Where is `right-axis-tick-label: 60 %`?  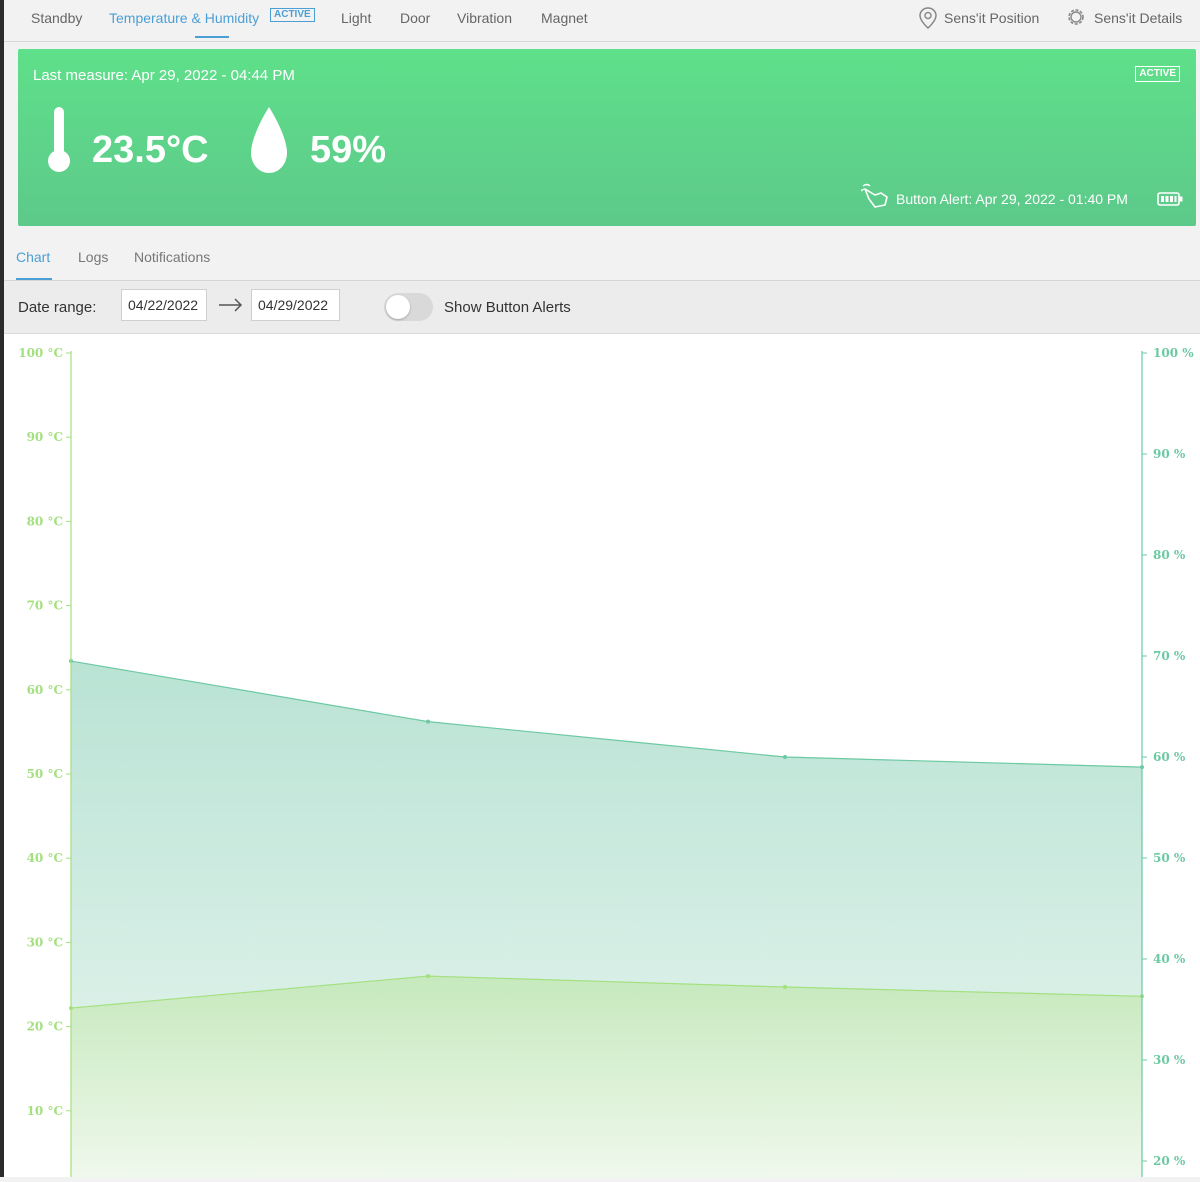
right-axis-tick-label: 60 % is located at coordinates (1169, 757).